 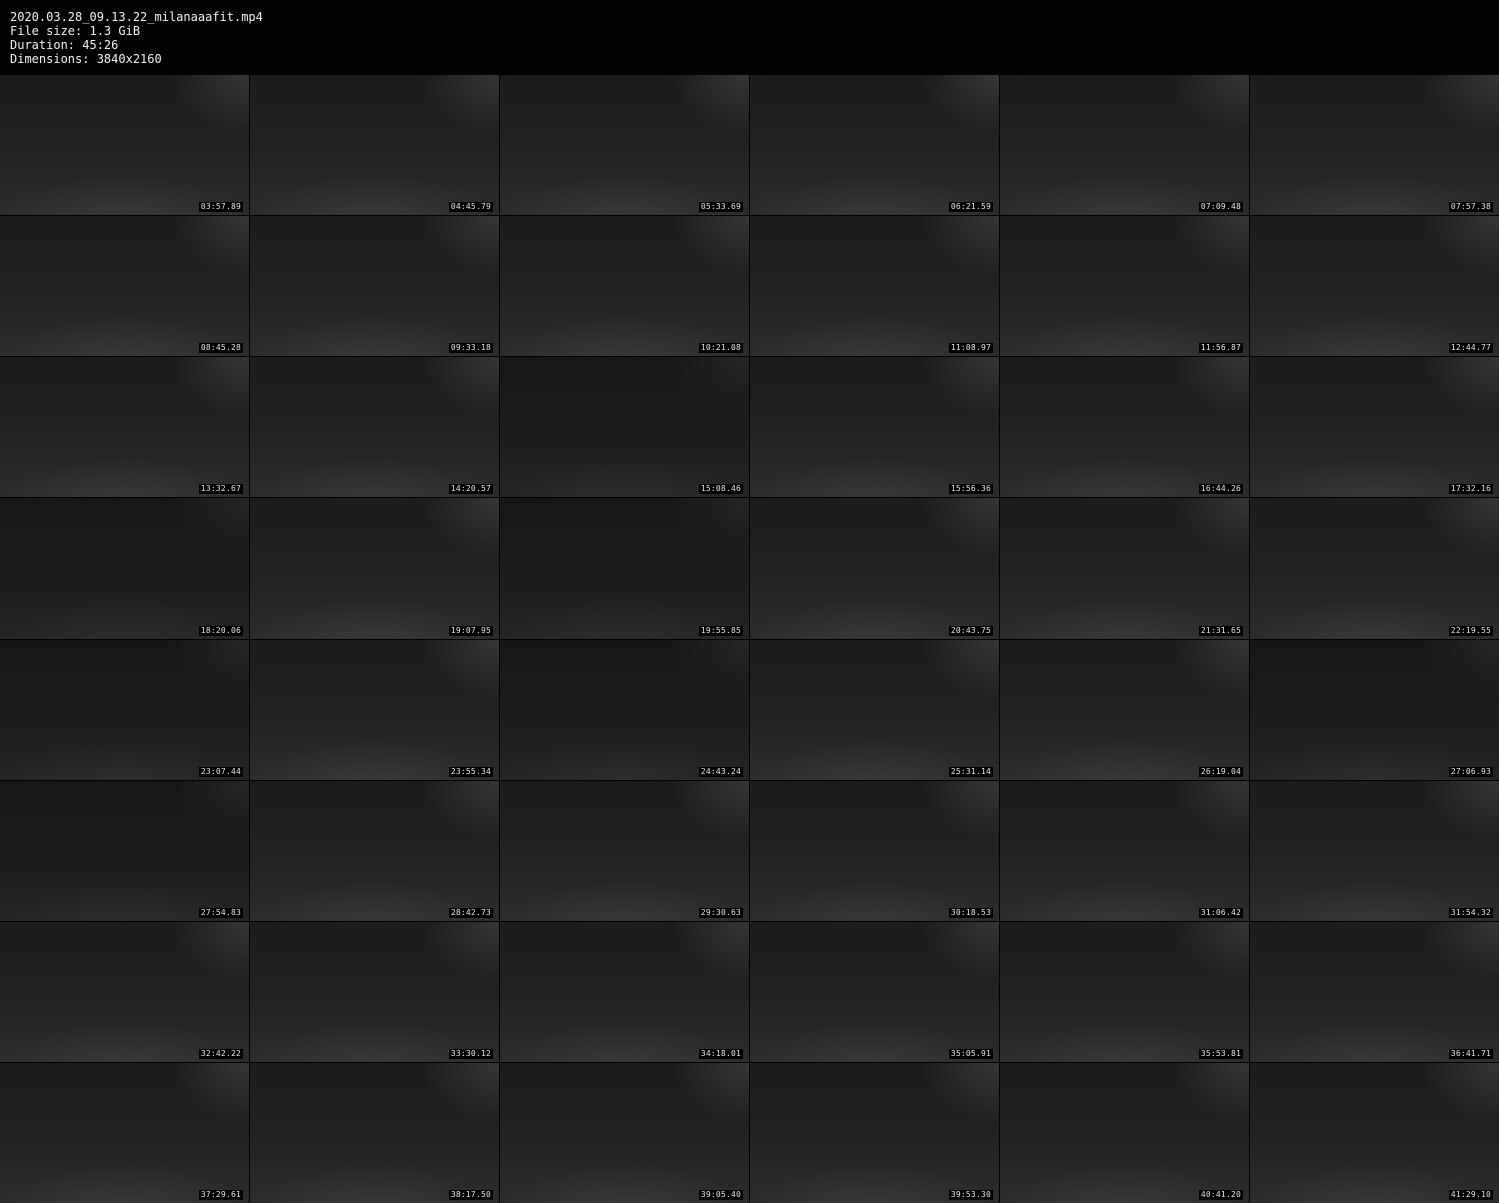 I want to click on video-thumbnail: 32:42.22, so click(x=124, y=991).